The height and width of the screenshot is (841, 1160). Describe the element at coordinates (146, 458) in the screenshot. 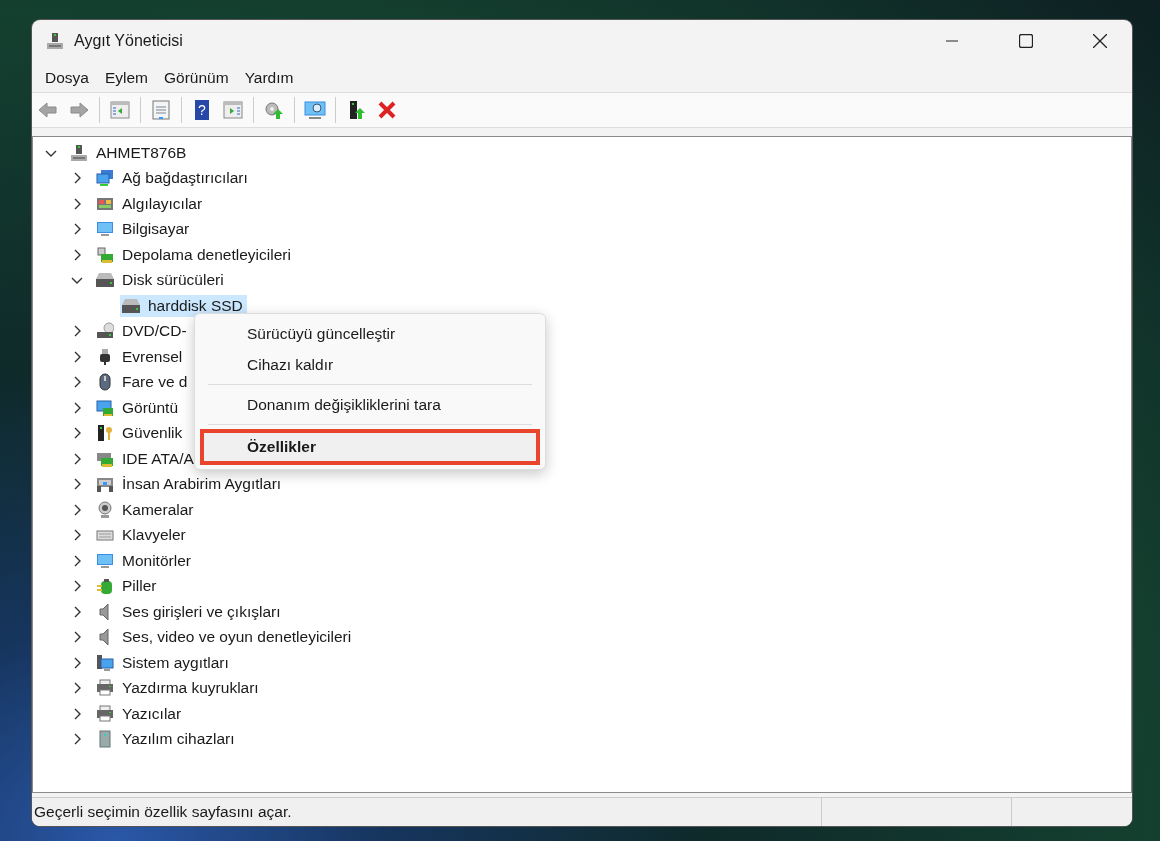

I see `tree-item: IDE ATA/A` at that location.